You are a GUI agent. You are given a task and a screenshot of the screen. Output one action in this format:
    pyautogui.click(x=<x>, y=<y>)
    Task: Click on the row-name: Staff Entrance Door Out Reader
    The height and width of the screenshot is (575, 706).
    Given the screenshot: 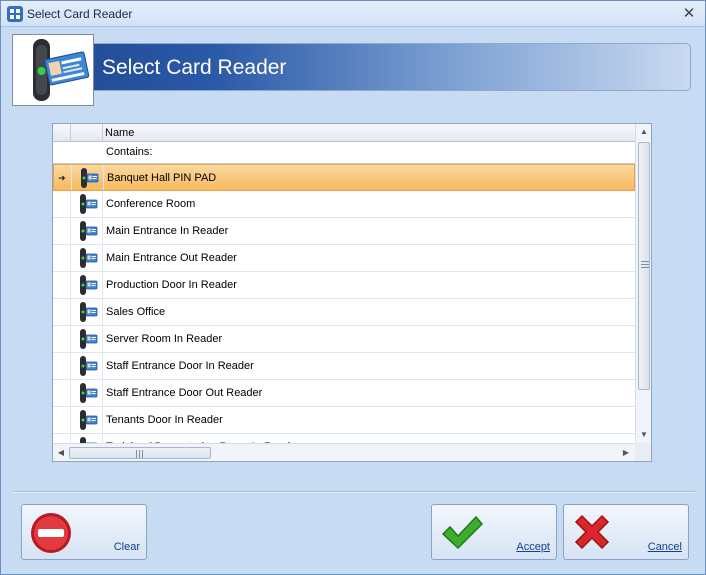 What is the action you would take?
    pyautogui.click(x=184, y=393)
    